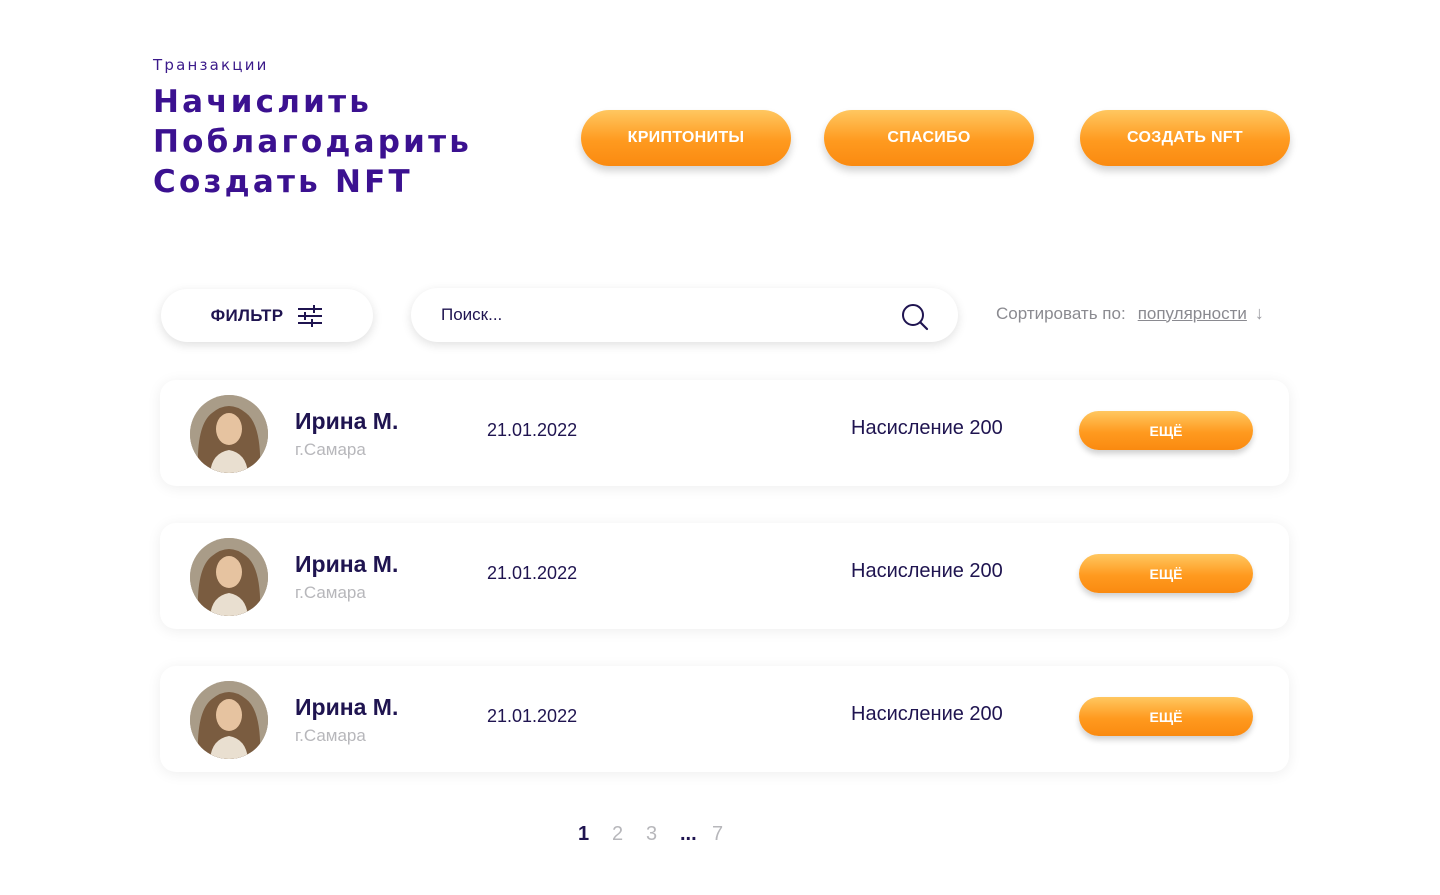 This screenshot has height=895, width=1440. Describe the element at coordinates (595, 834) in the screenshot. I see `page-1: 1` at that location.